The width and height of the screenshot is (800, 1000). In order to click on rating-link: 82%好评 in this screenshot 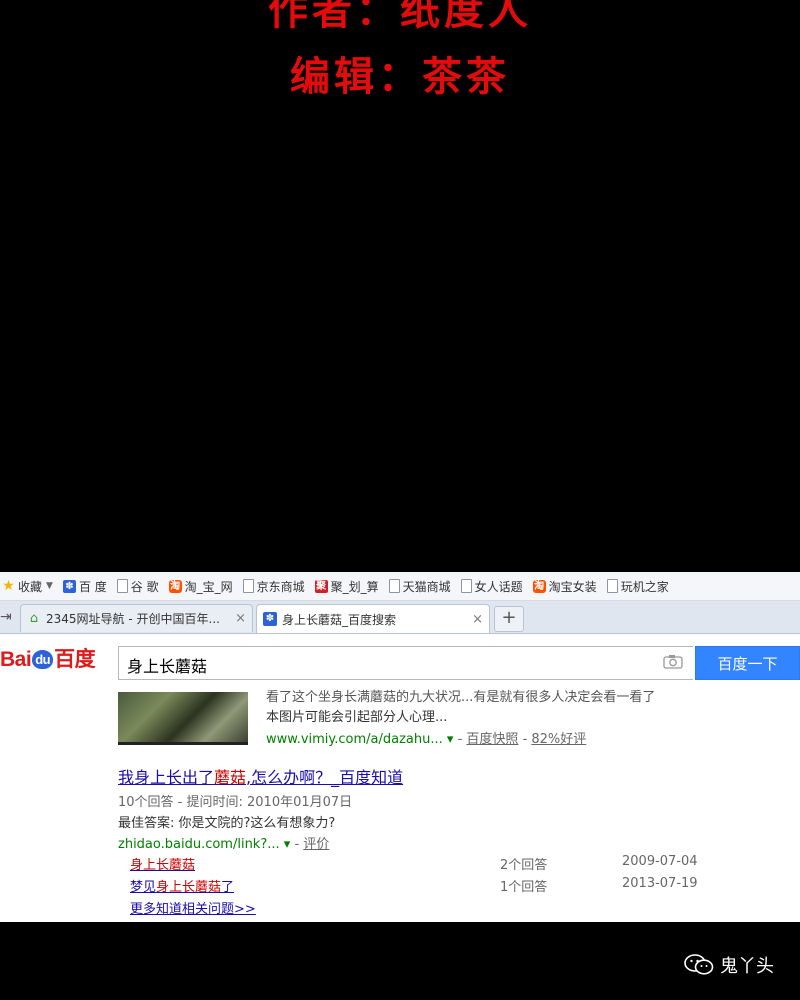, I will do `click(558, 739)`.